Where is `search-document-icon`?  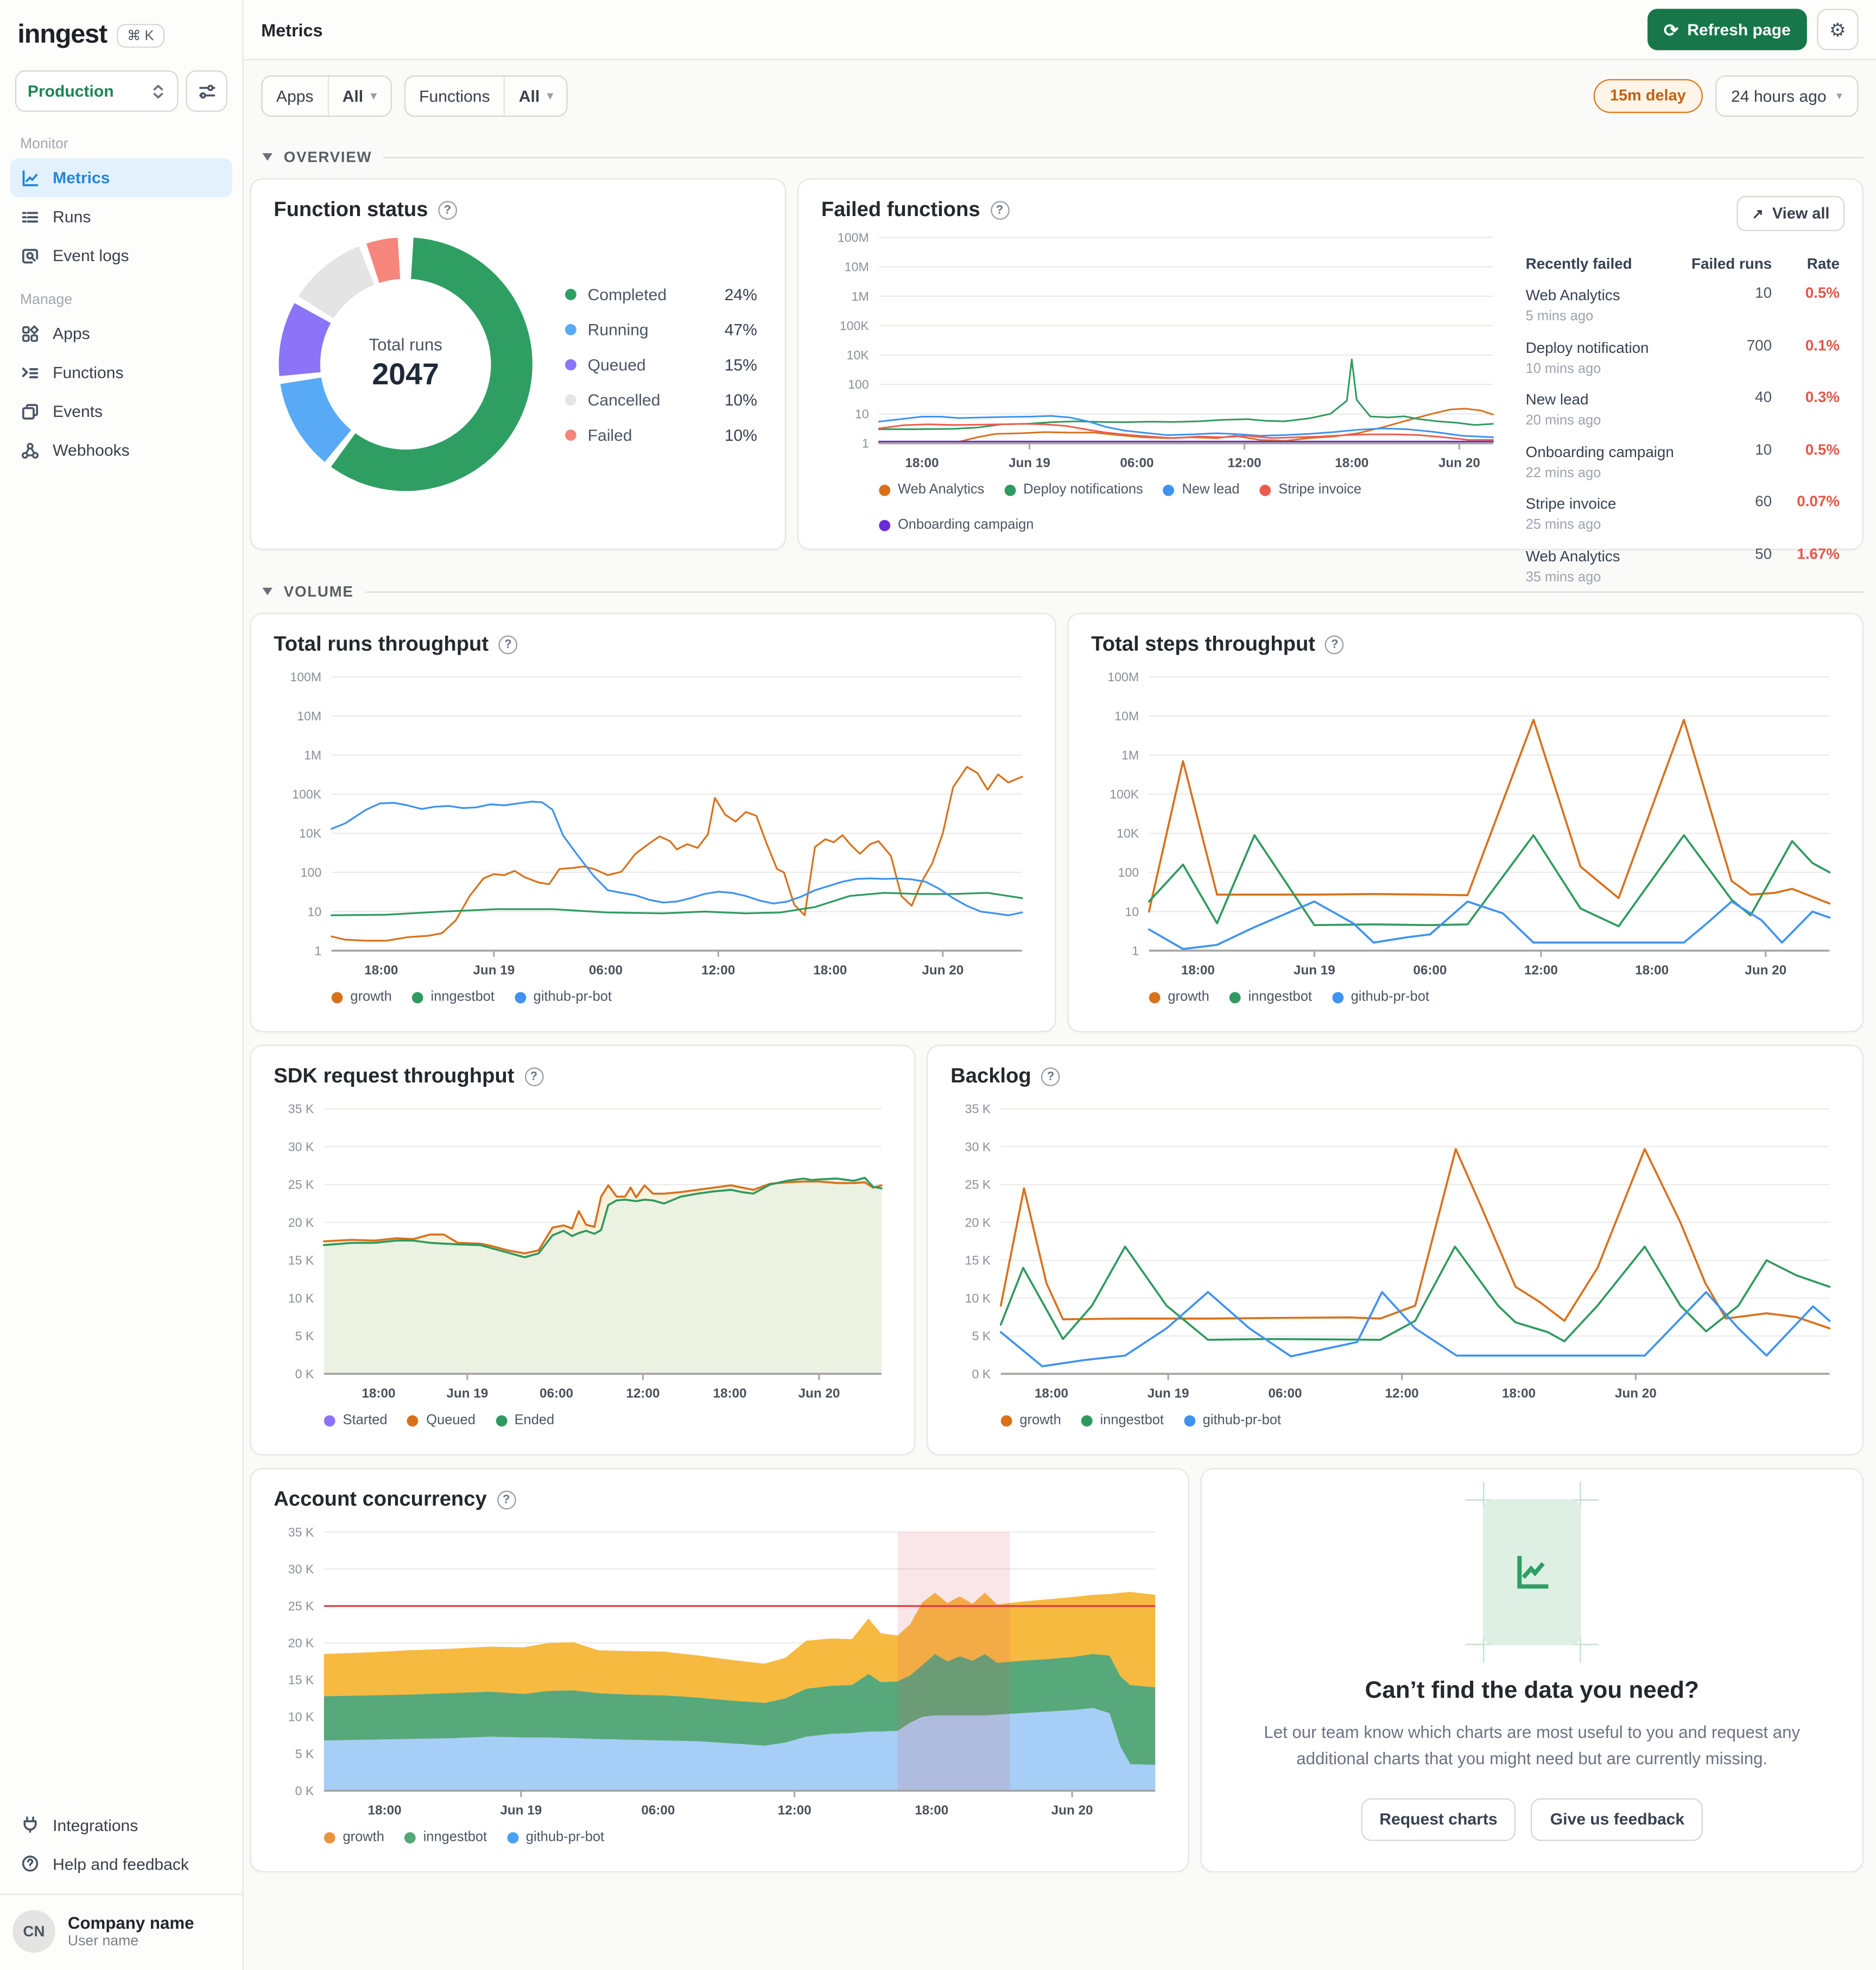
search-document-icon is located at coordinates (30, 255).